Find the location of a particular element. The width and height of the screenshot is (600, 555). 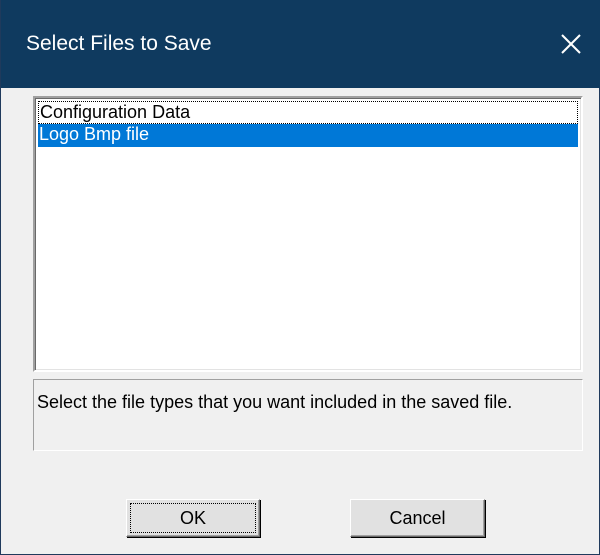

close-icon is located at coordinates (571, 44).